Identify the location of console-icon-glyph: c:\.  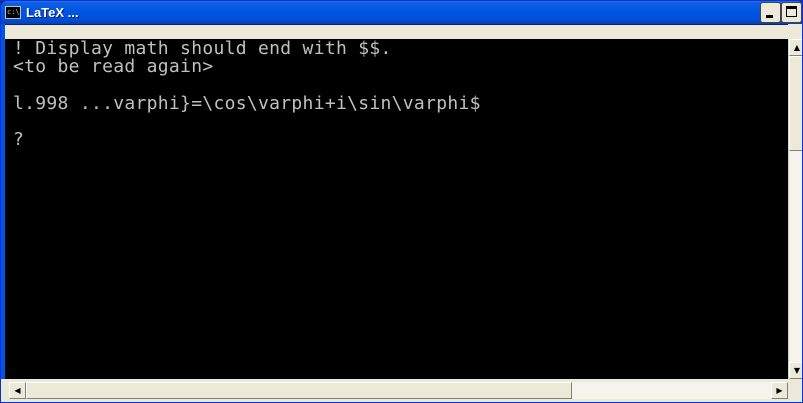
(13, 12).